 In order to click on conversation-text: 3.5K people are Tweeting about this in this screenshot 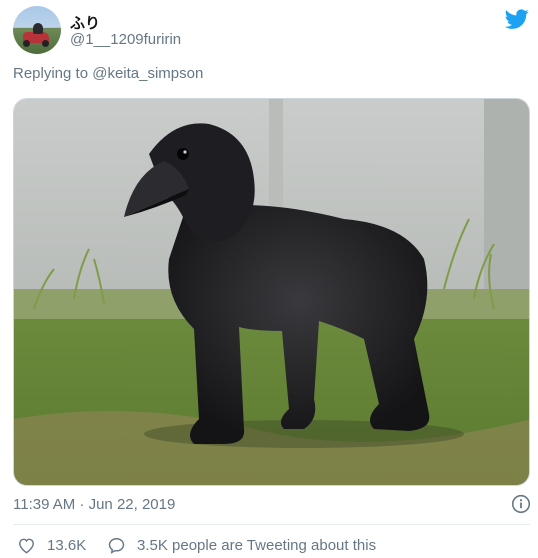, I will do `click(257, 545)`.